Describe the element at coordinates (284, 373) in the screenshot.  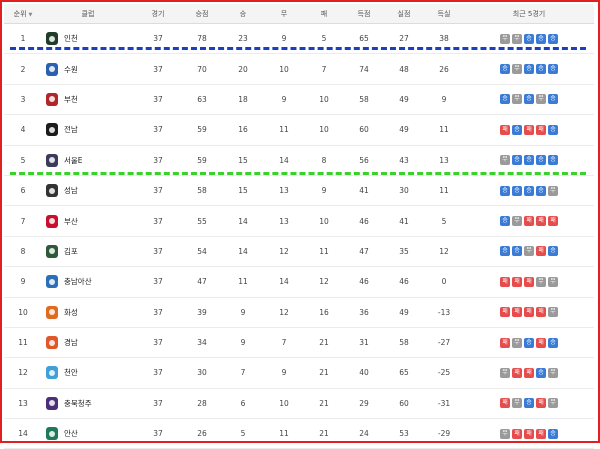
I see `drawn-cell: 9` at that location.